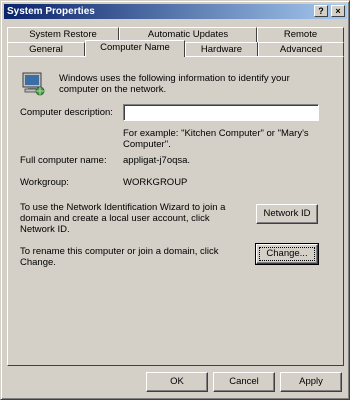 The image size is (350, 400). I want to click on cancel-button-label: Cancel, so click(244, 381).